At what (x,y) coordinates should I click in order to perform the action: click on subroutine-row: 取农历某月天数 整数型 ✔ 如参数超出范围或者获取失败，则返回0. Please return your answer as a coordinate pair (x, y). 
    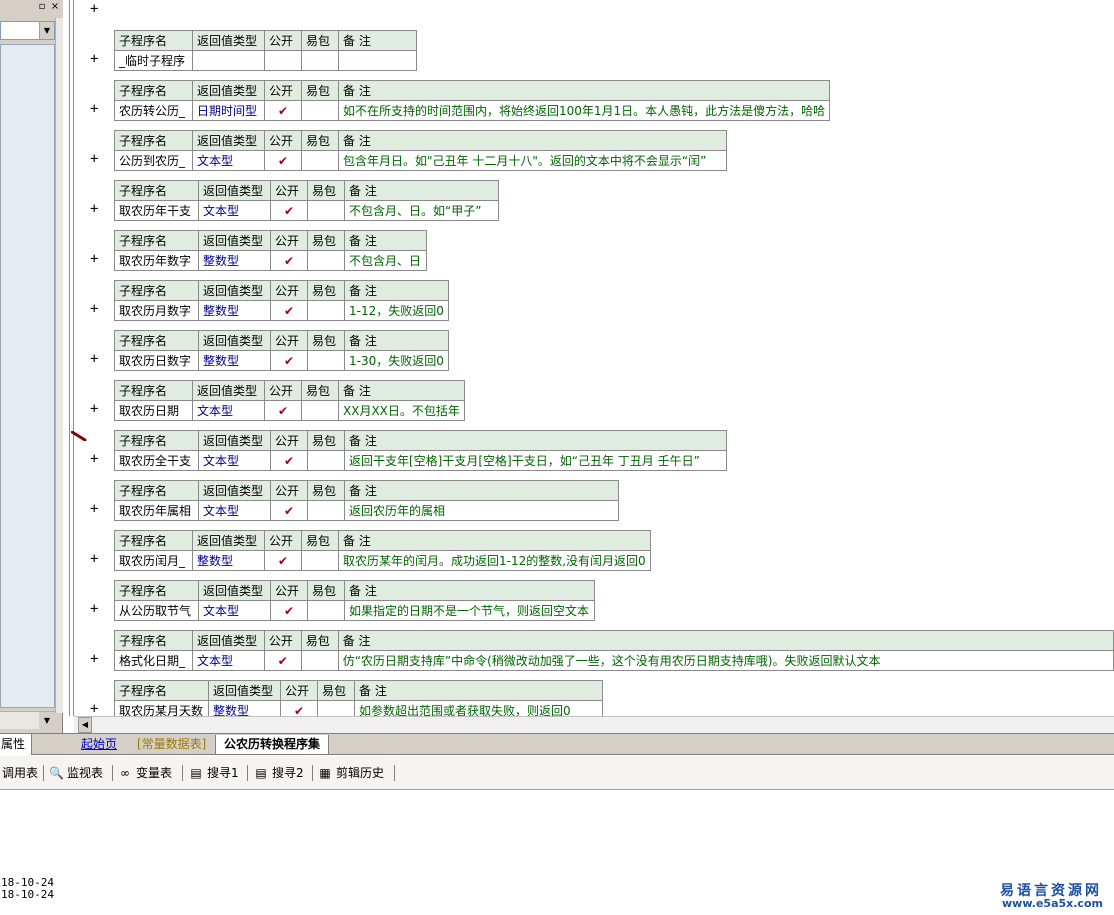
    Looking at the image, I should click on (358, 708).